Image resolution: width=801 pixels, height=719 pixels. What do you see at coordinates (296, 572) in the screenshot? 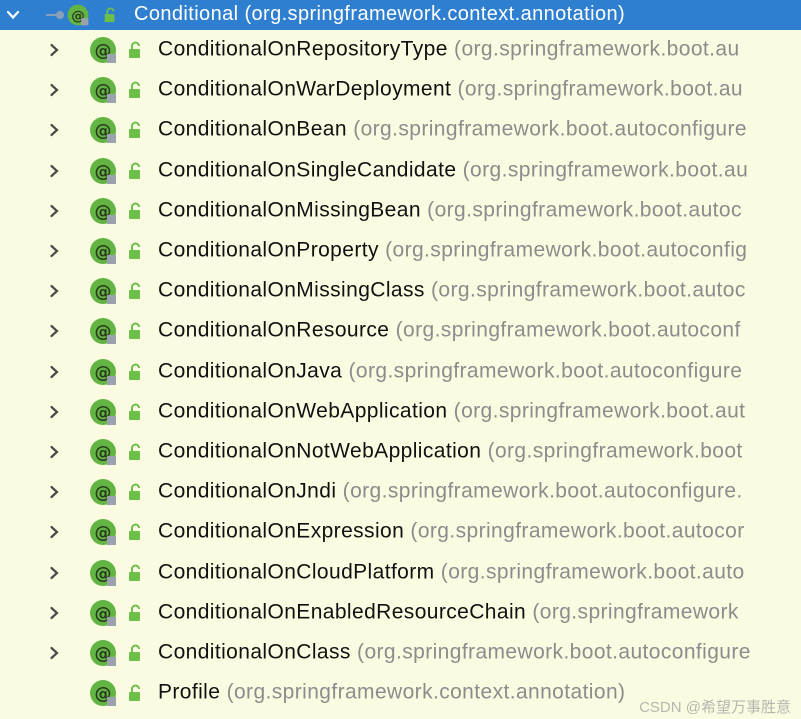
I see `class-name: ConditionalOnCloudPlatform` at bounding box center [296, 572].